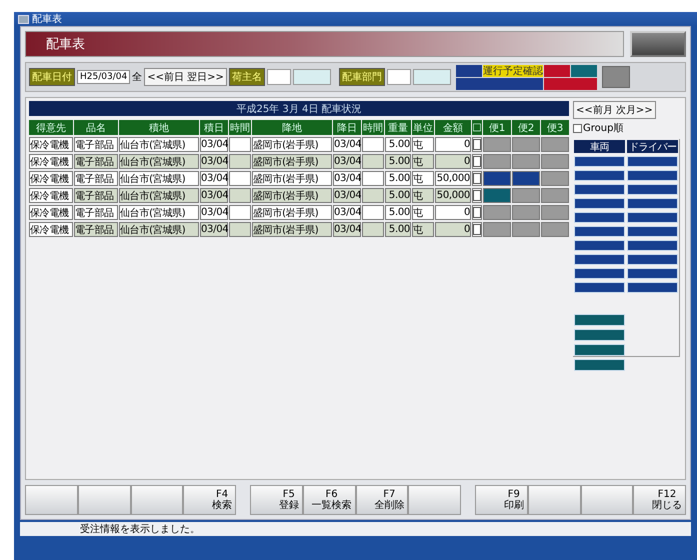  What do you see at coordinates (311, 77) in the screenshot?
I see `shipper-name-field` at bounding box center [311, 77].